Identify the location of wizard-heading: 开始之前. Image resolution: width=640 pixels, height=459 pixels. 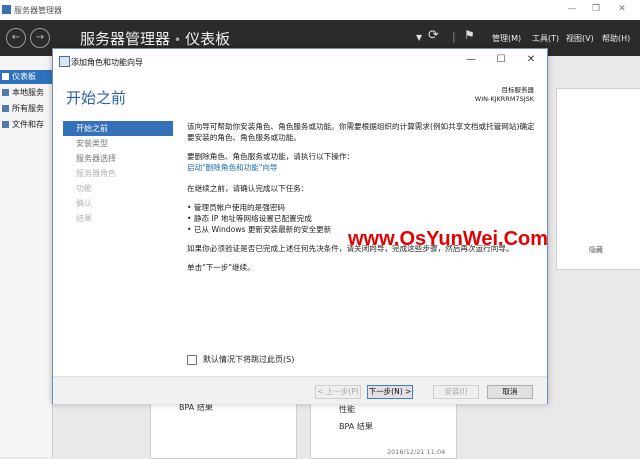
(96, 98).